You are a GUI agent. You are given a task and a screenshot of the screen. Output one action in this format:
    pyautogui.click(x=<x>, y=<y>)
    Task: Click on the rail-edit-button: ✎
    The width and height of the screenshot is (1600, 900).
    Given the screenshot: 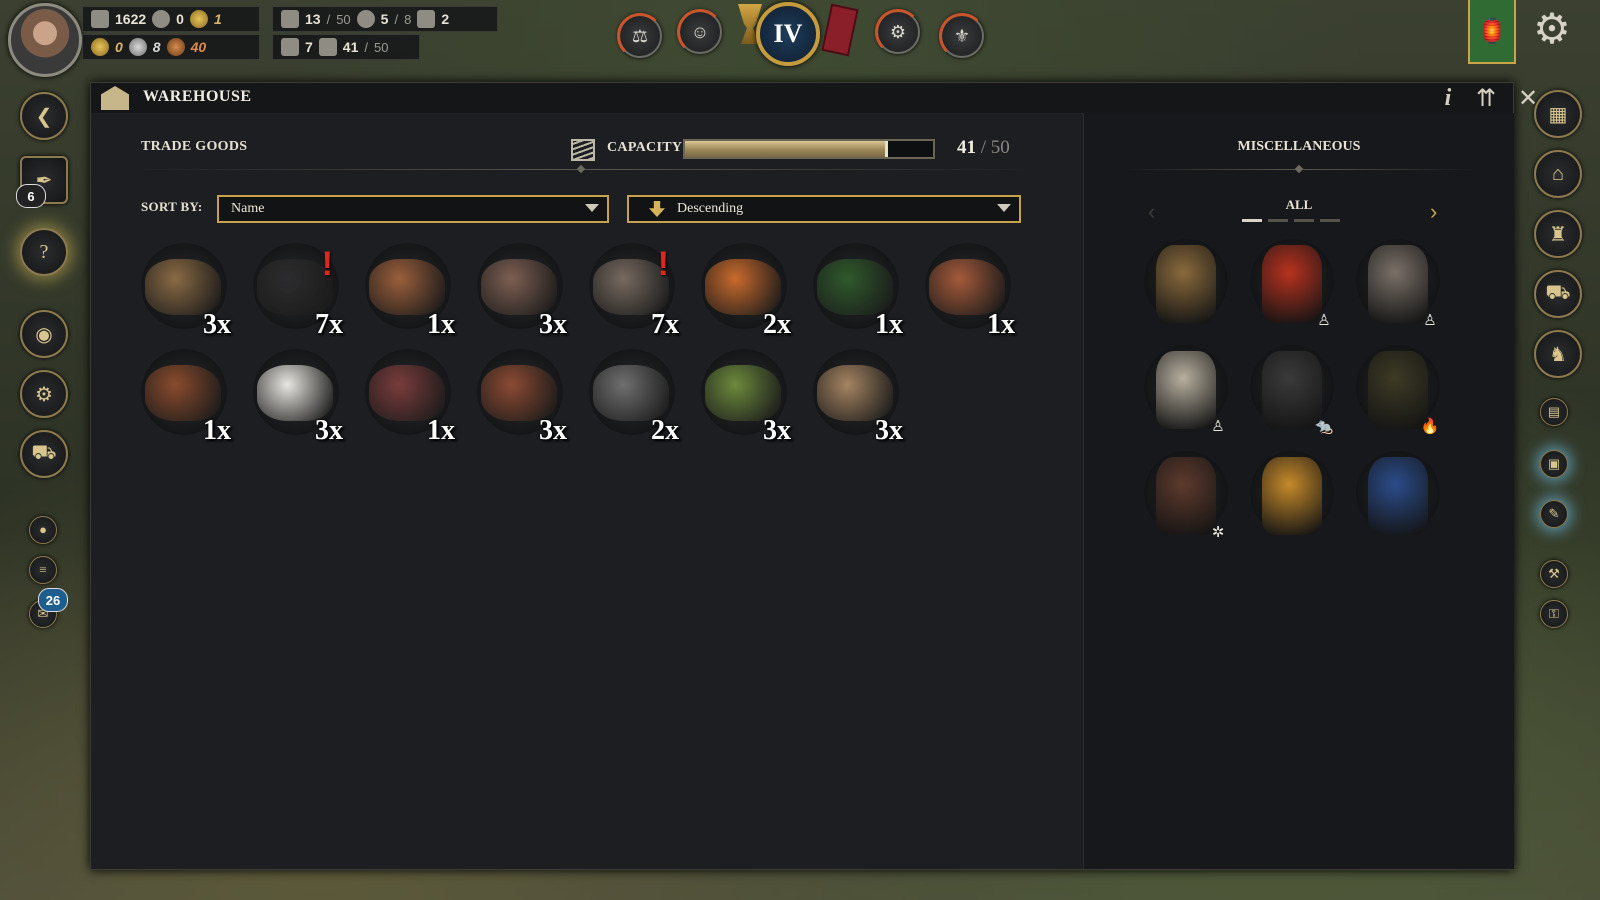 What is the action you would take?
    pyautogui.click(x=1554, y=514)
    